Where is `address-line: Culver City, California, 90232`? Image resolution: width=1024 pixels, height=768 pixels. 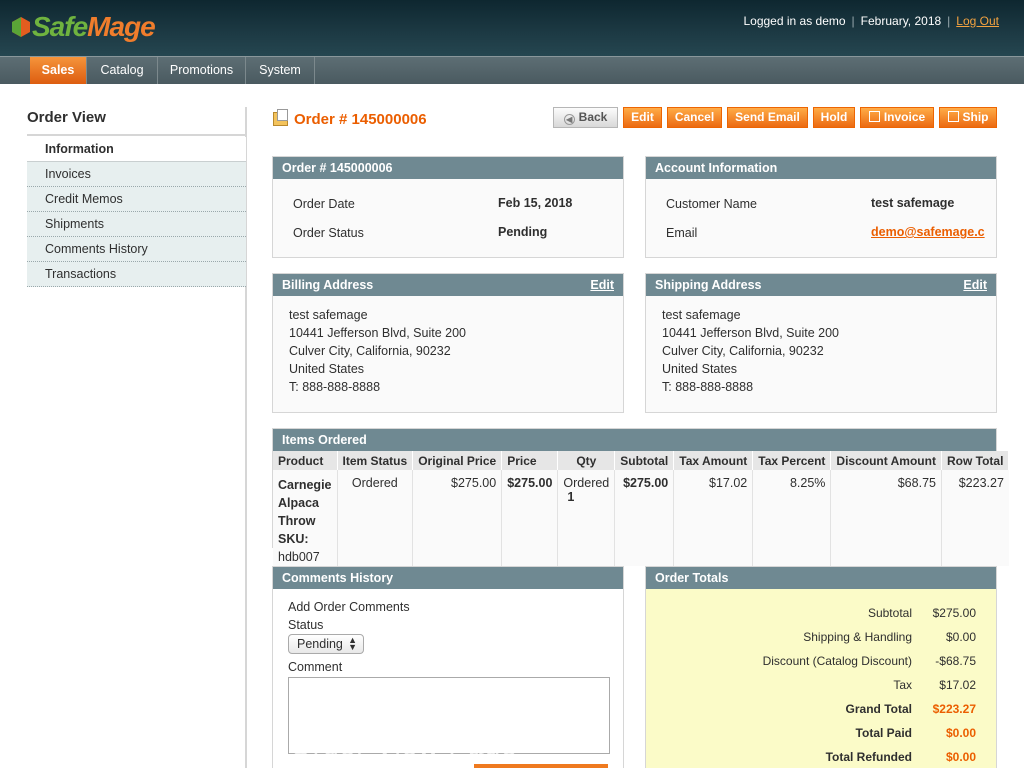
address-line: Culver City, California, 90232 is located at coordinates (370, 351).